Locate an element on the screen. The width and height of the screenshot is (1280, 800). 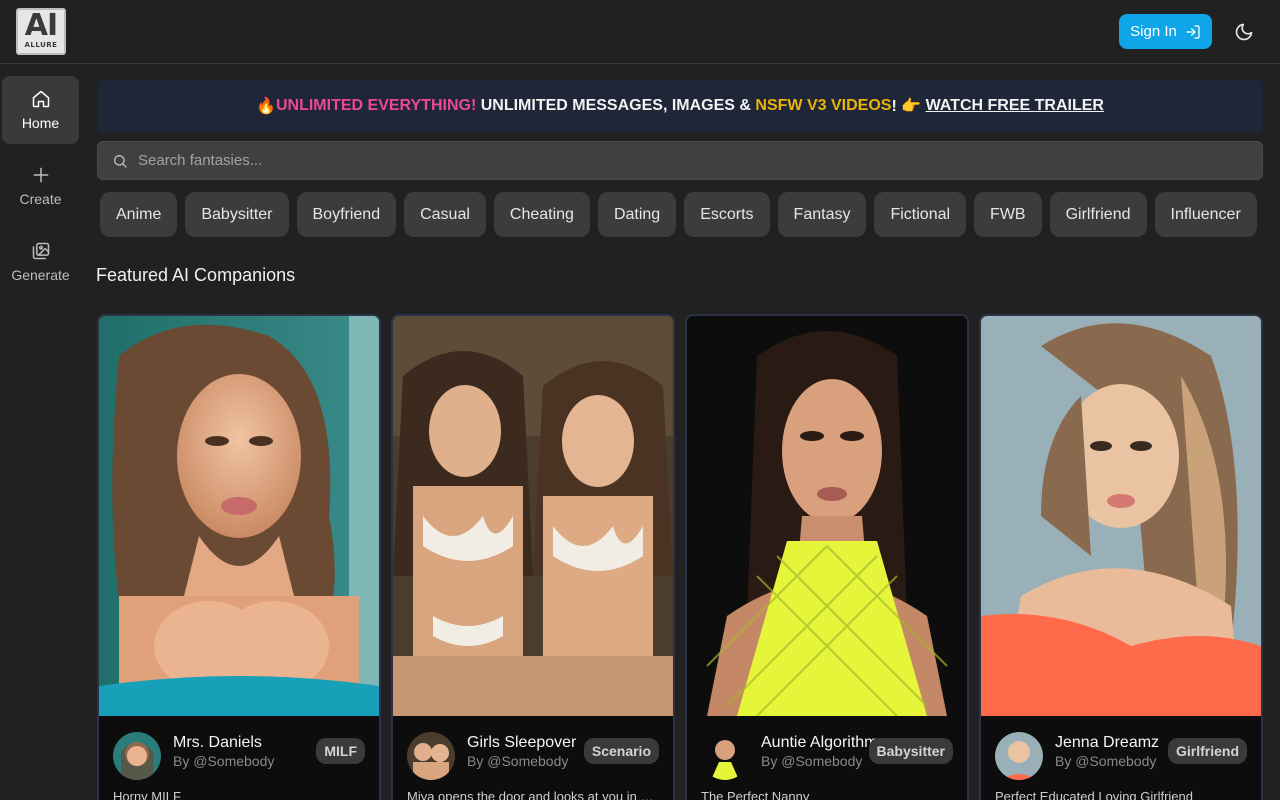
sidebar-item-generate: Generate is located at coordinates (40, 262).